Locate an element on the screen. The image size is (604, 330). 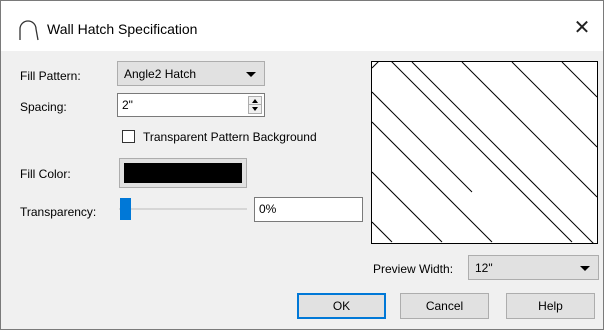
help-button: Help is located at coordinates (550, 306).